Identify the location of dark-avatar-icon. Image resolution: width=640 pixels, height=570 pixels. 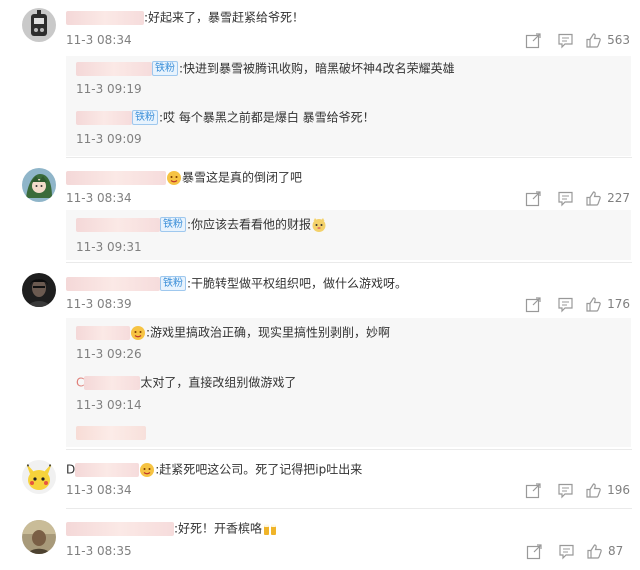
(39, 290).